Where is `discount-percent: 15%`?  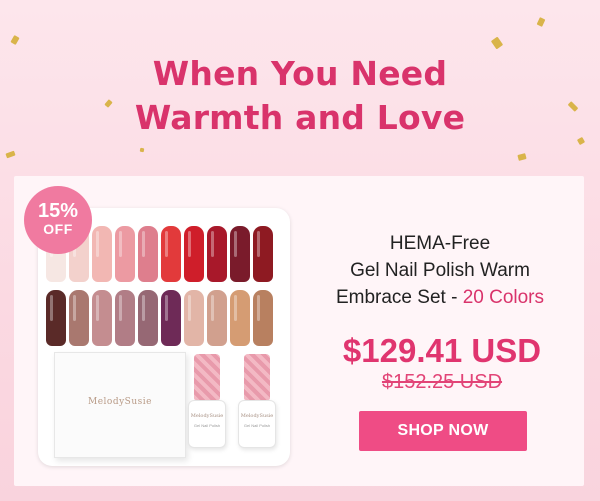
discount-percent: 15% is located at coordinates (58, 211).